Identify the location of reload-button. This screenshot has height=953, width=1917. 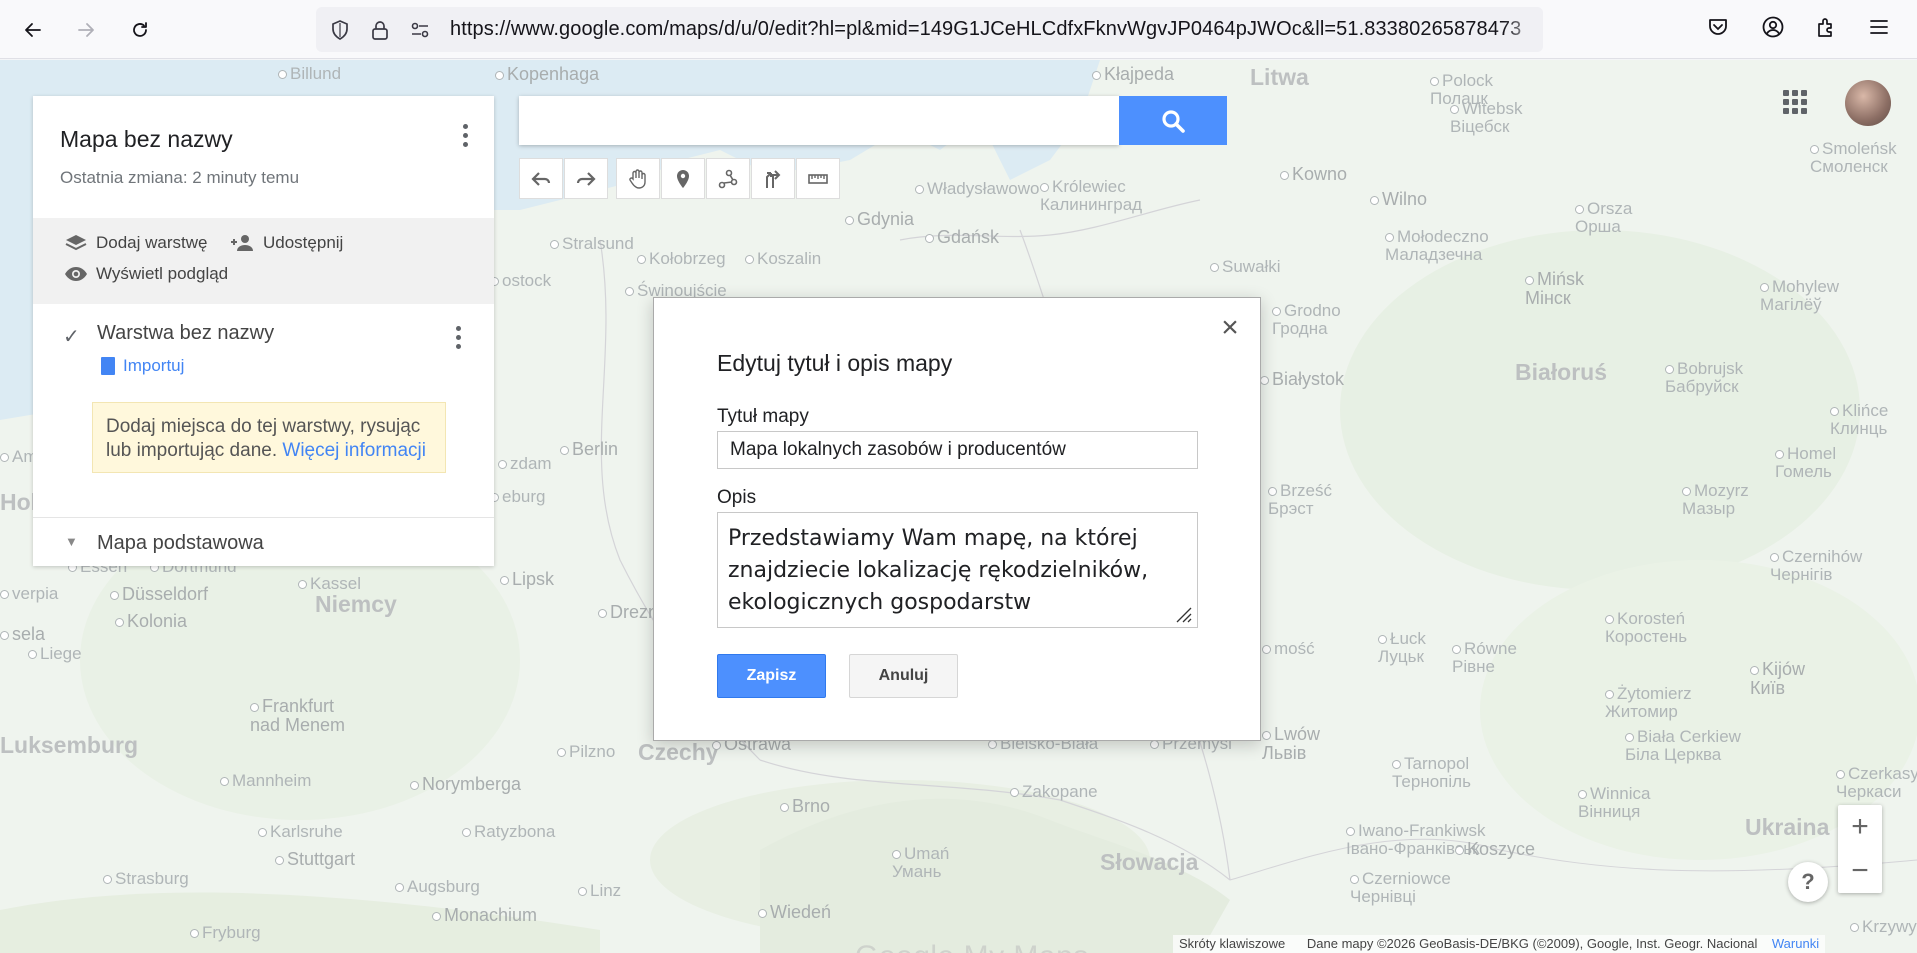
(140, 30).